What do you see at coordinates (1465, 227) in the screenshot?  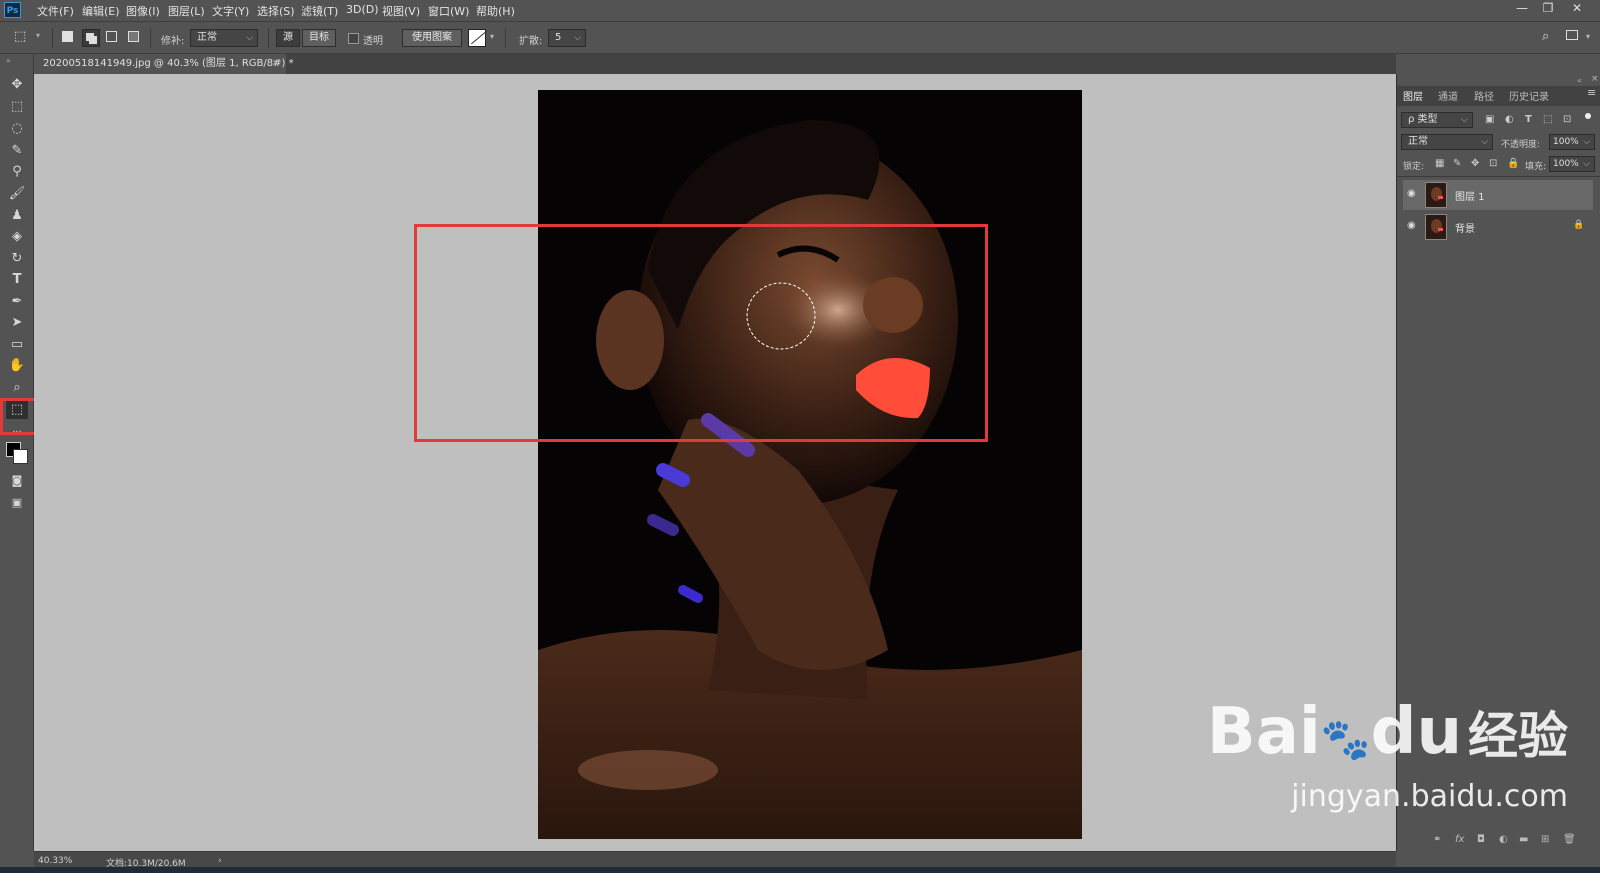 I see `layer-name: 背景` at bounding box center [1465, 227].